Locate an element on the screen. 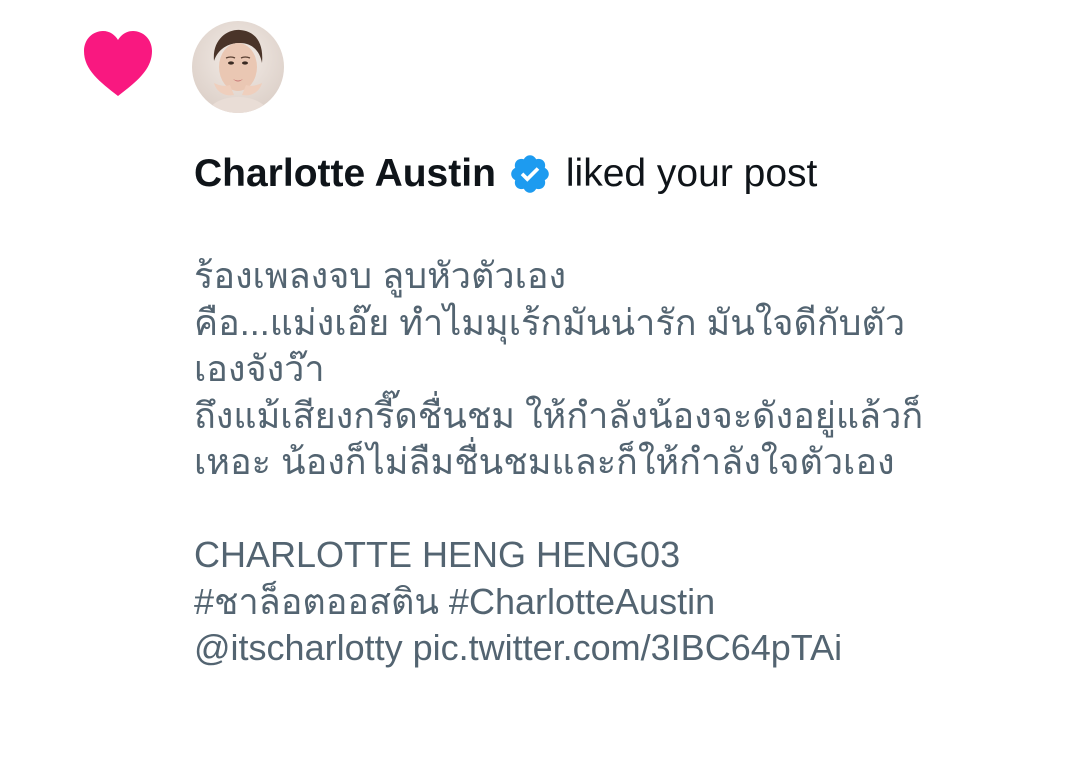 The width and height of the screenshot is (1077, 778). avatar is located at coordinates (238, 67).